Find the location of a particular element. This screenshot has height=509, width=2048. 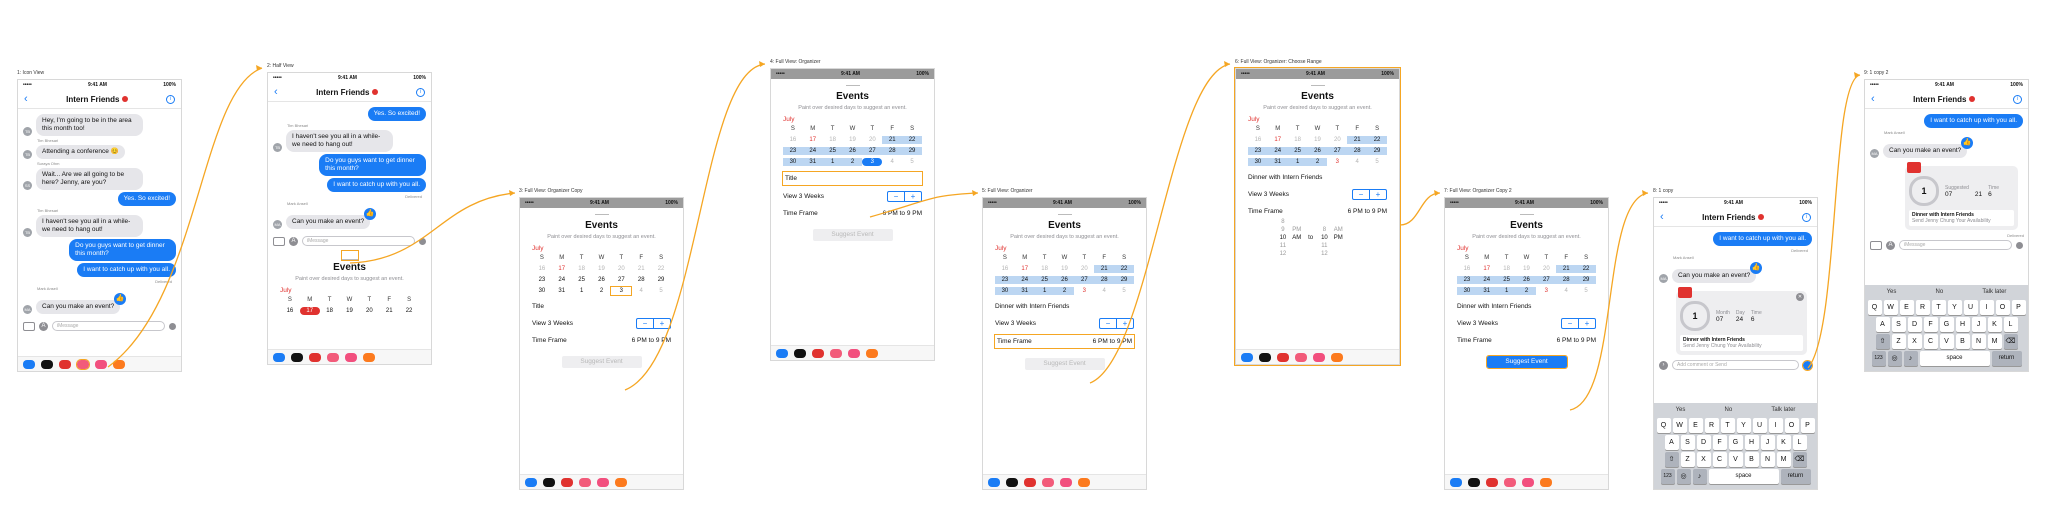

key: M is located at coordinates (1994, 341).